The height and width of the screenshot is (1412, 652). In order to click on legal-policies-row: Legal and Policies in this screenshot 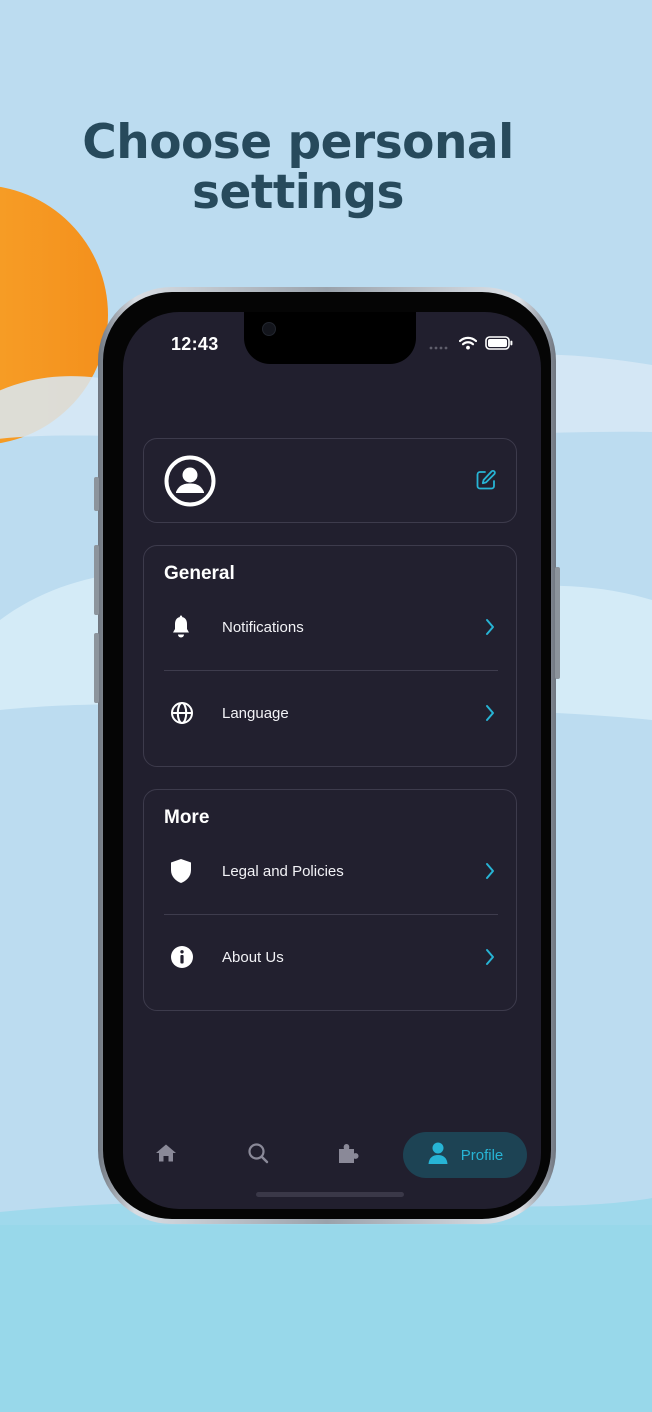, I will do `click(331, 871)`.